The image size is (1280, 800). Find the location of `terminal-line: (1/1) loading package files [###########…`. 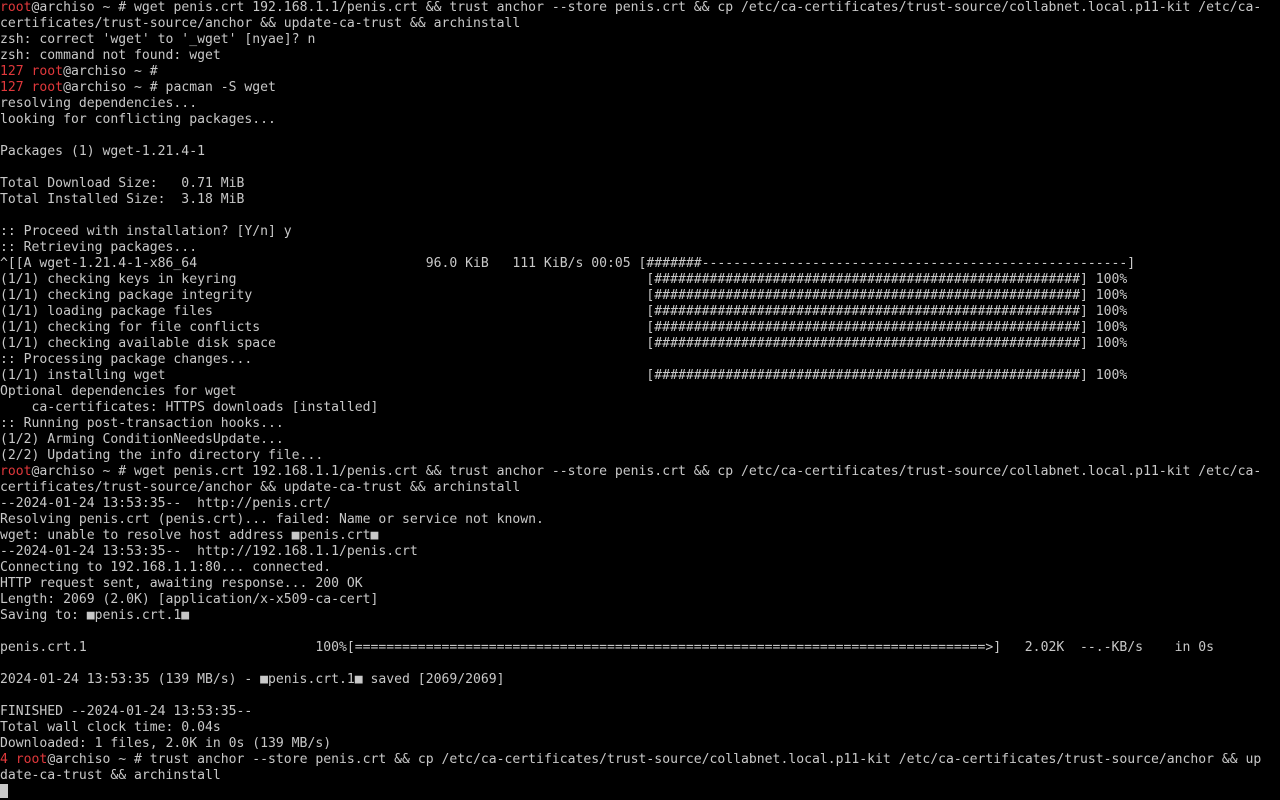

terminal-line: (1/1) loading package files [###########… is located at coordinates (640, 312).